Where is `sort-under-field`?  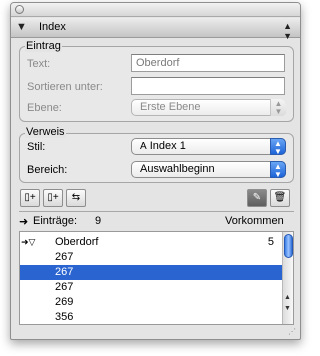
sort-under-field is located at coordinates (208, 86).